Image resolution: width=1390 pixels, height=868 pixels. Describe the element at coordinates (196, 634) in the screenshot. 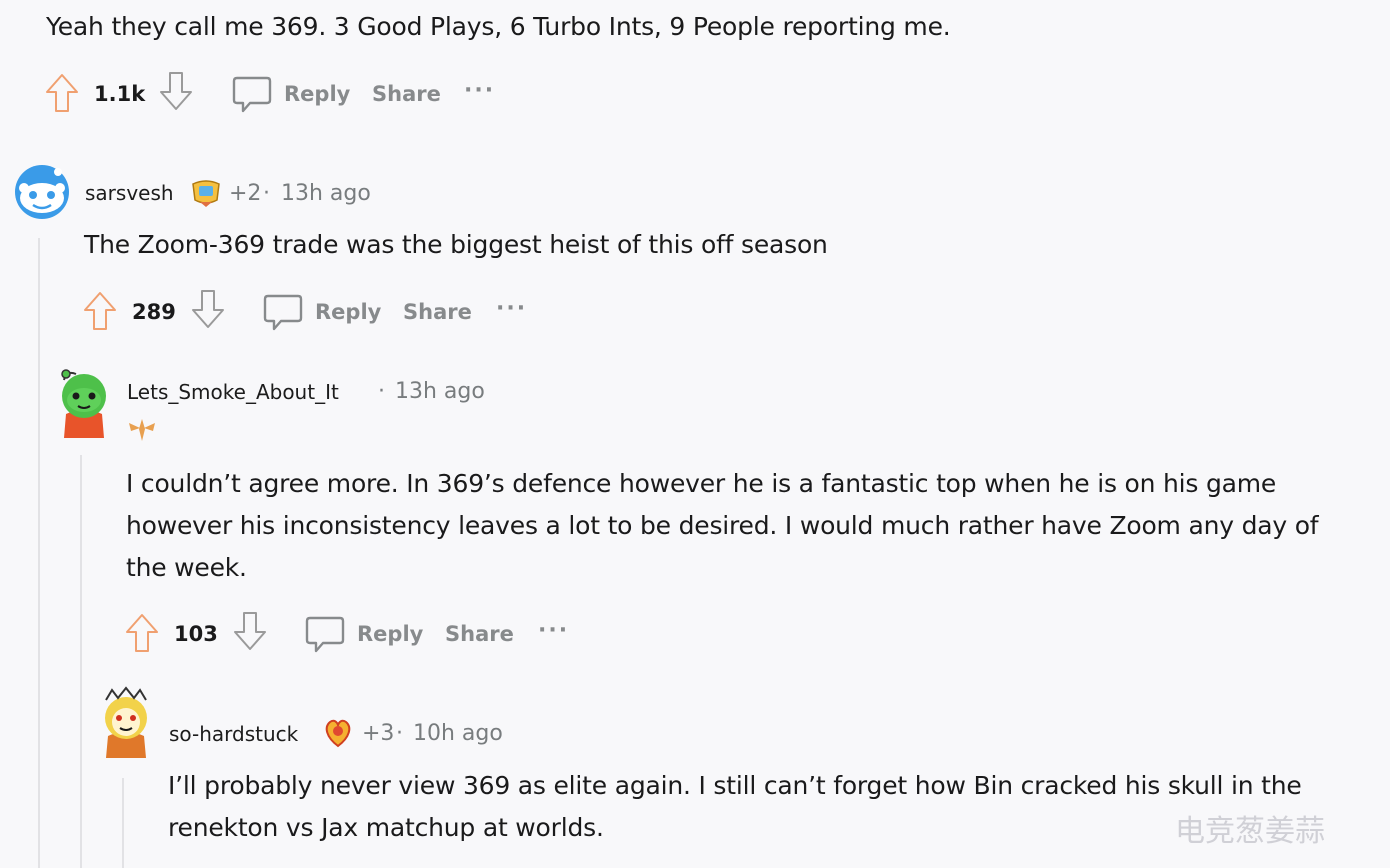

I see `vote-count: 103` at that location.